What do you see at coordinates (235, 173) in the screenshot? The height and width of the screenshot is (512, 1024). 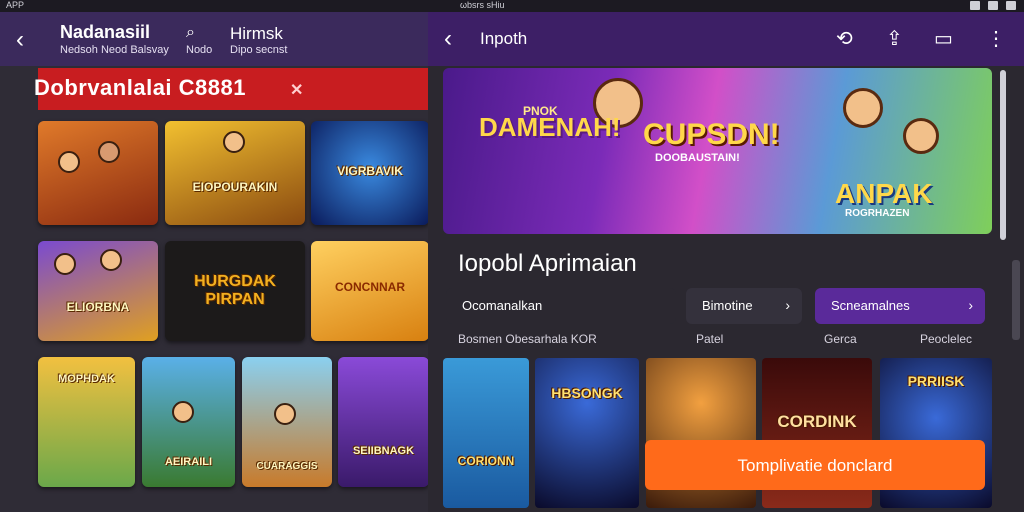 I see `game-tile: EIOPOURAKIN` at bounding box center [235, 173].